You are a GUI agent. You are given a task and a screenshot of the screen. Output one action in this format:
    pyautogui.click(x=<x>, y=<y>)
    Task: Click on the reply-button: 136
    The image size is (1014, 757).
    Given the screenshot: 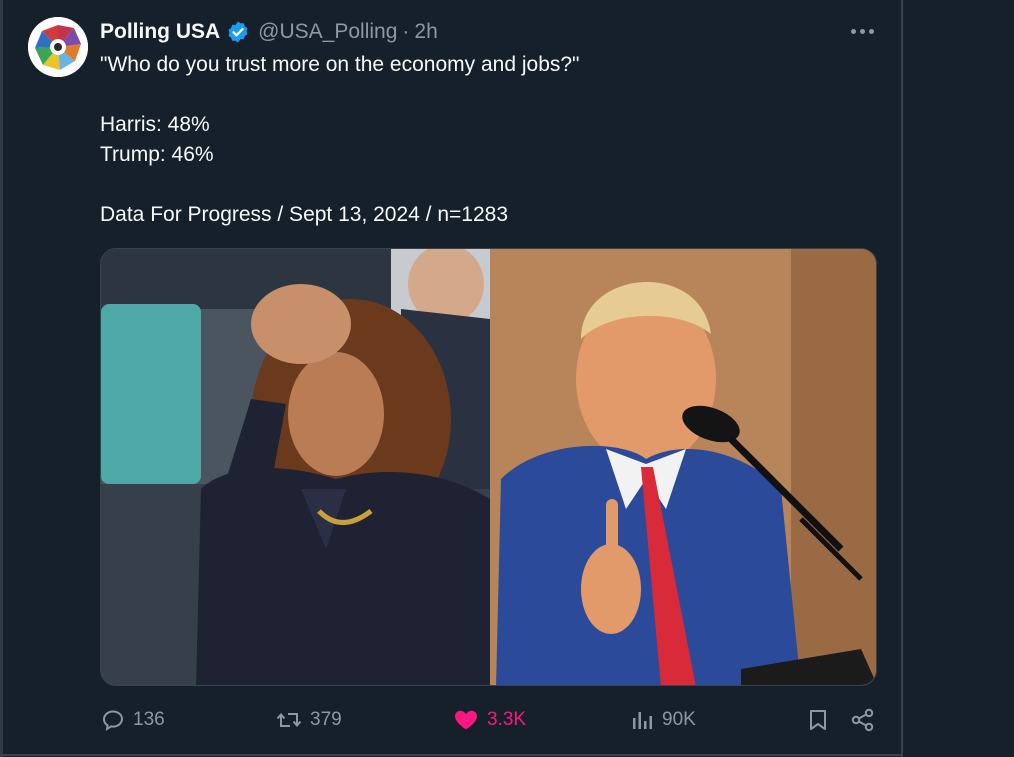 What is the action you would take?
    pyautogui.click(x=133, y=720)
    